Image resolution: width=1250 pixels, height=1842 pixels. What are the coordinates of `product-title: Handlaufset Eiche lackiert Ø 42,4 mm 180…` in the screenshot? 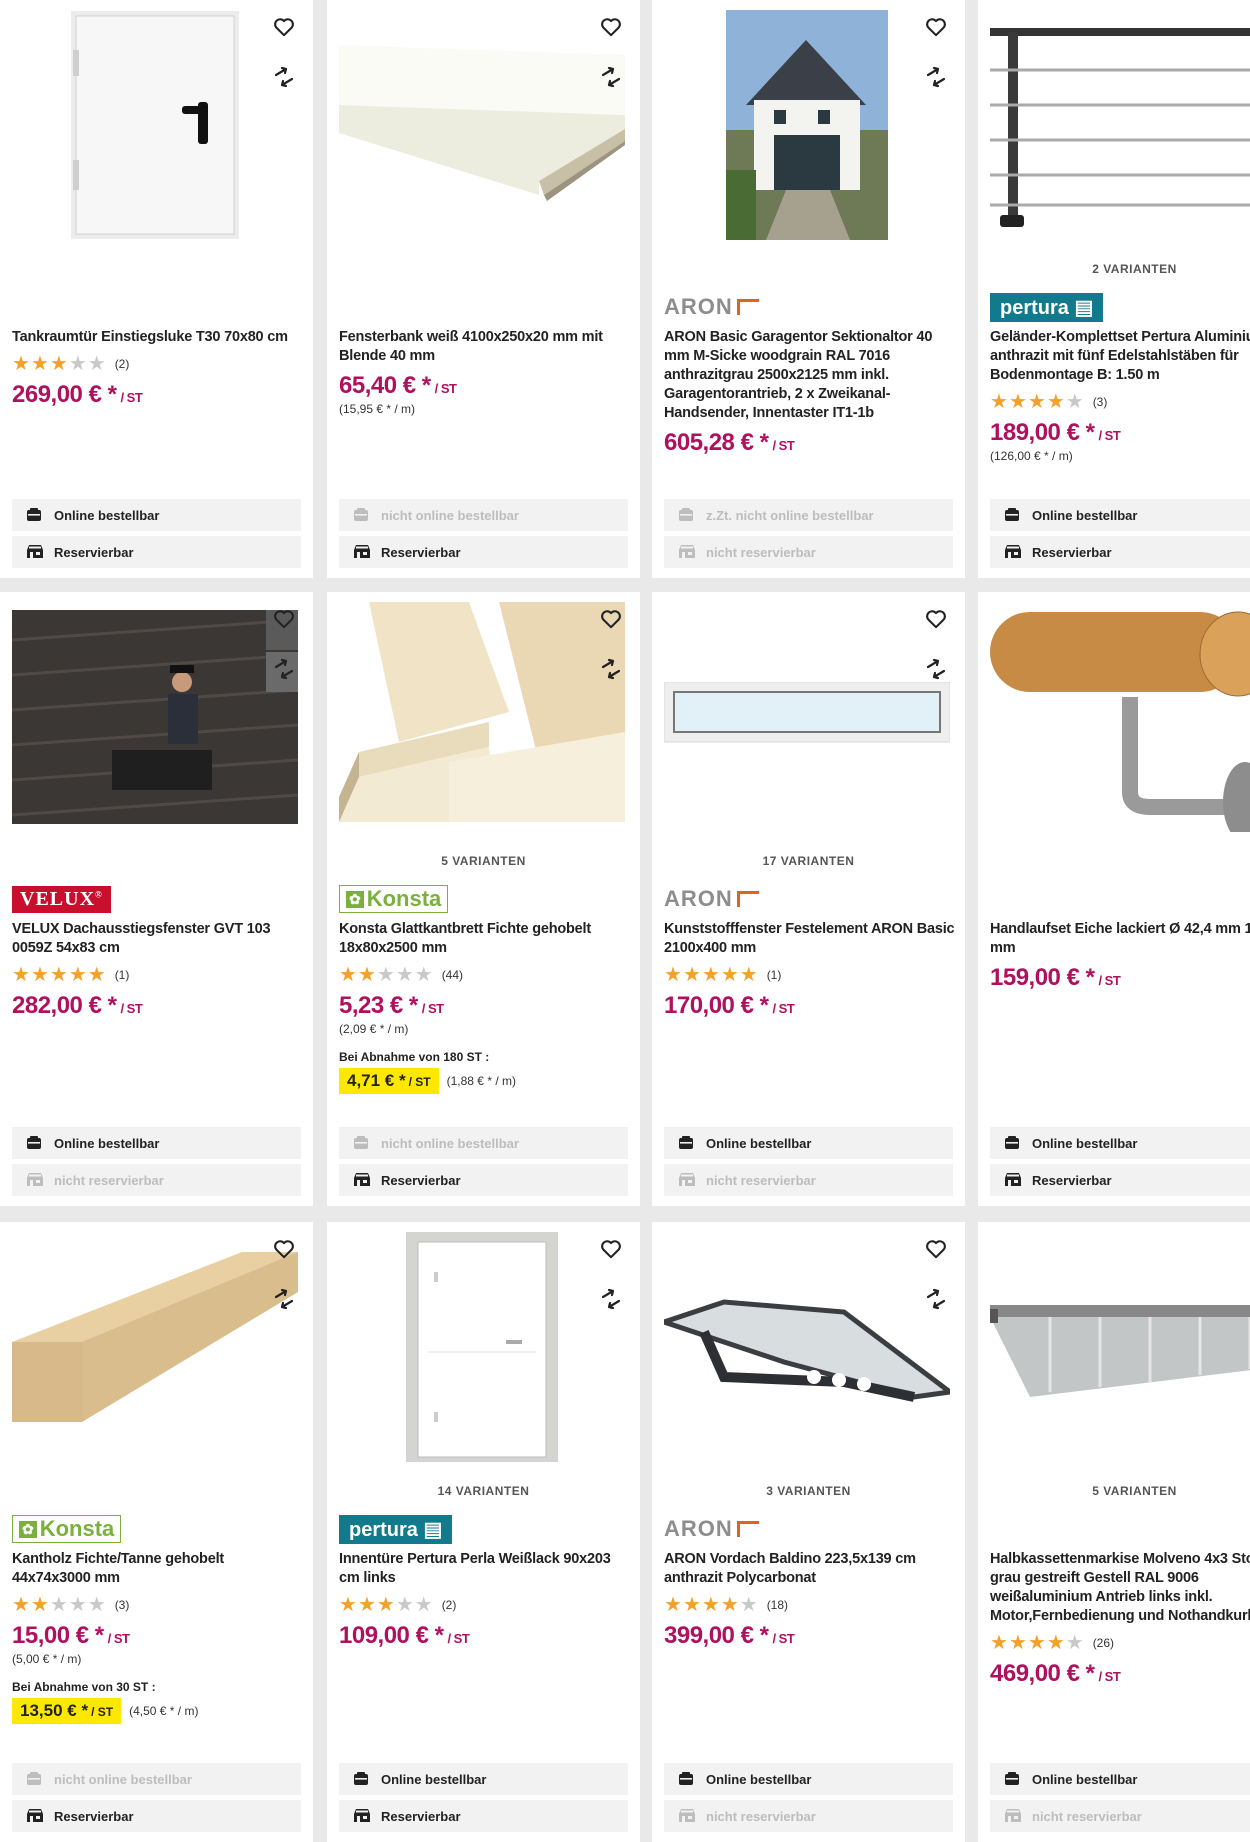 It's located at (1120, 939).